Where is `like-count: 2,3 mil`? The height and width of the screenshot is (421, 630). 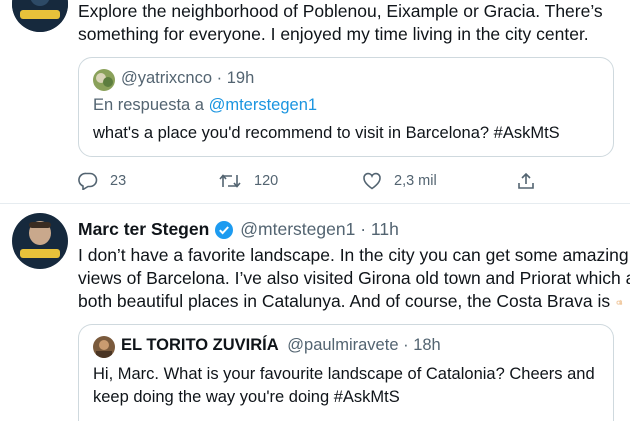 like-count: 2,3 mil is located at coordinates (415, 181).